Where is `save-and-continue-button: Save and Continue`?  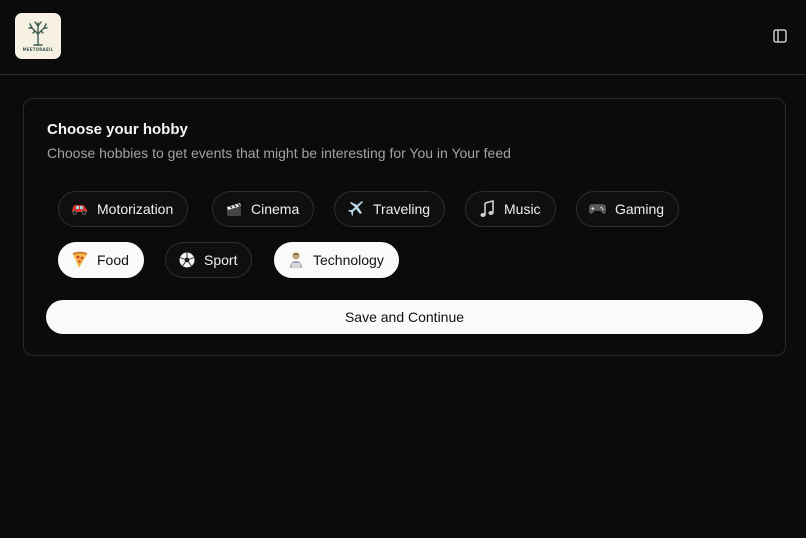 save-and-continue-button: Save and Continue is located at coordinates (404, 317).